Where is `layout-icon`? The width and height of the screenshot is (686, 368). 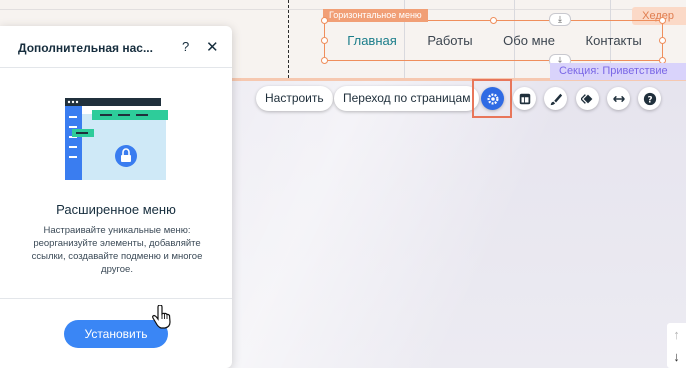 layout-icon is located at coordinates (524, 98).